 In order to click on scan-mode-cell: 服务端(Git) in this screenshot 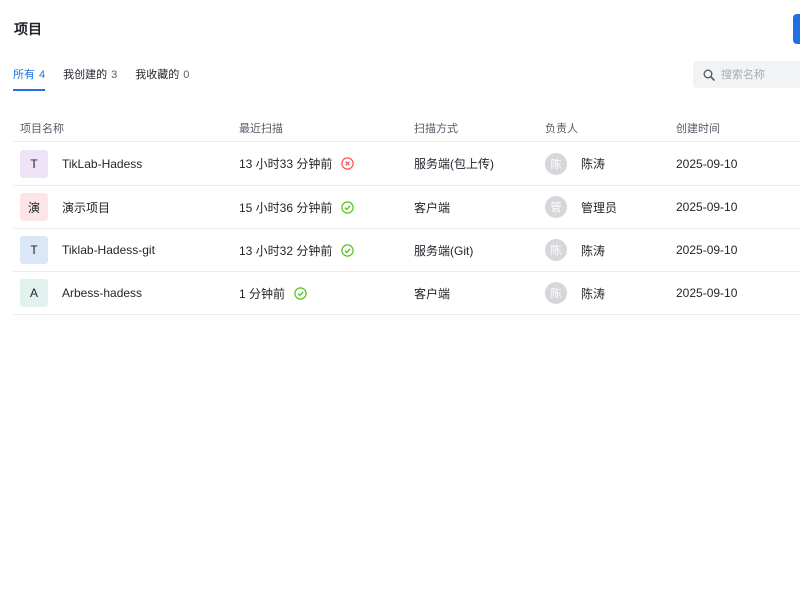, I will do `click(443, 250)`.